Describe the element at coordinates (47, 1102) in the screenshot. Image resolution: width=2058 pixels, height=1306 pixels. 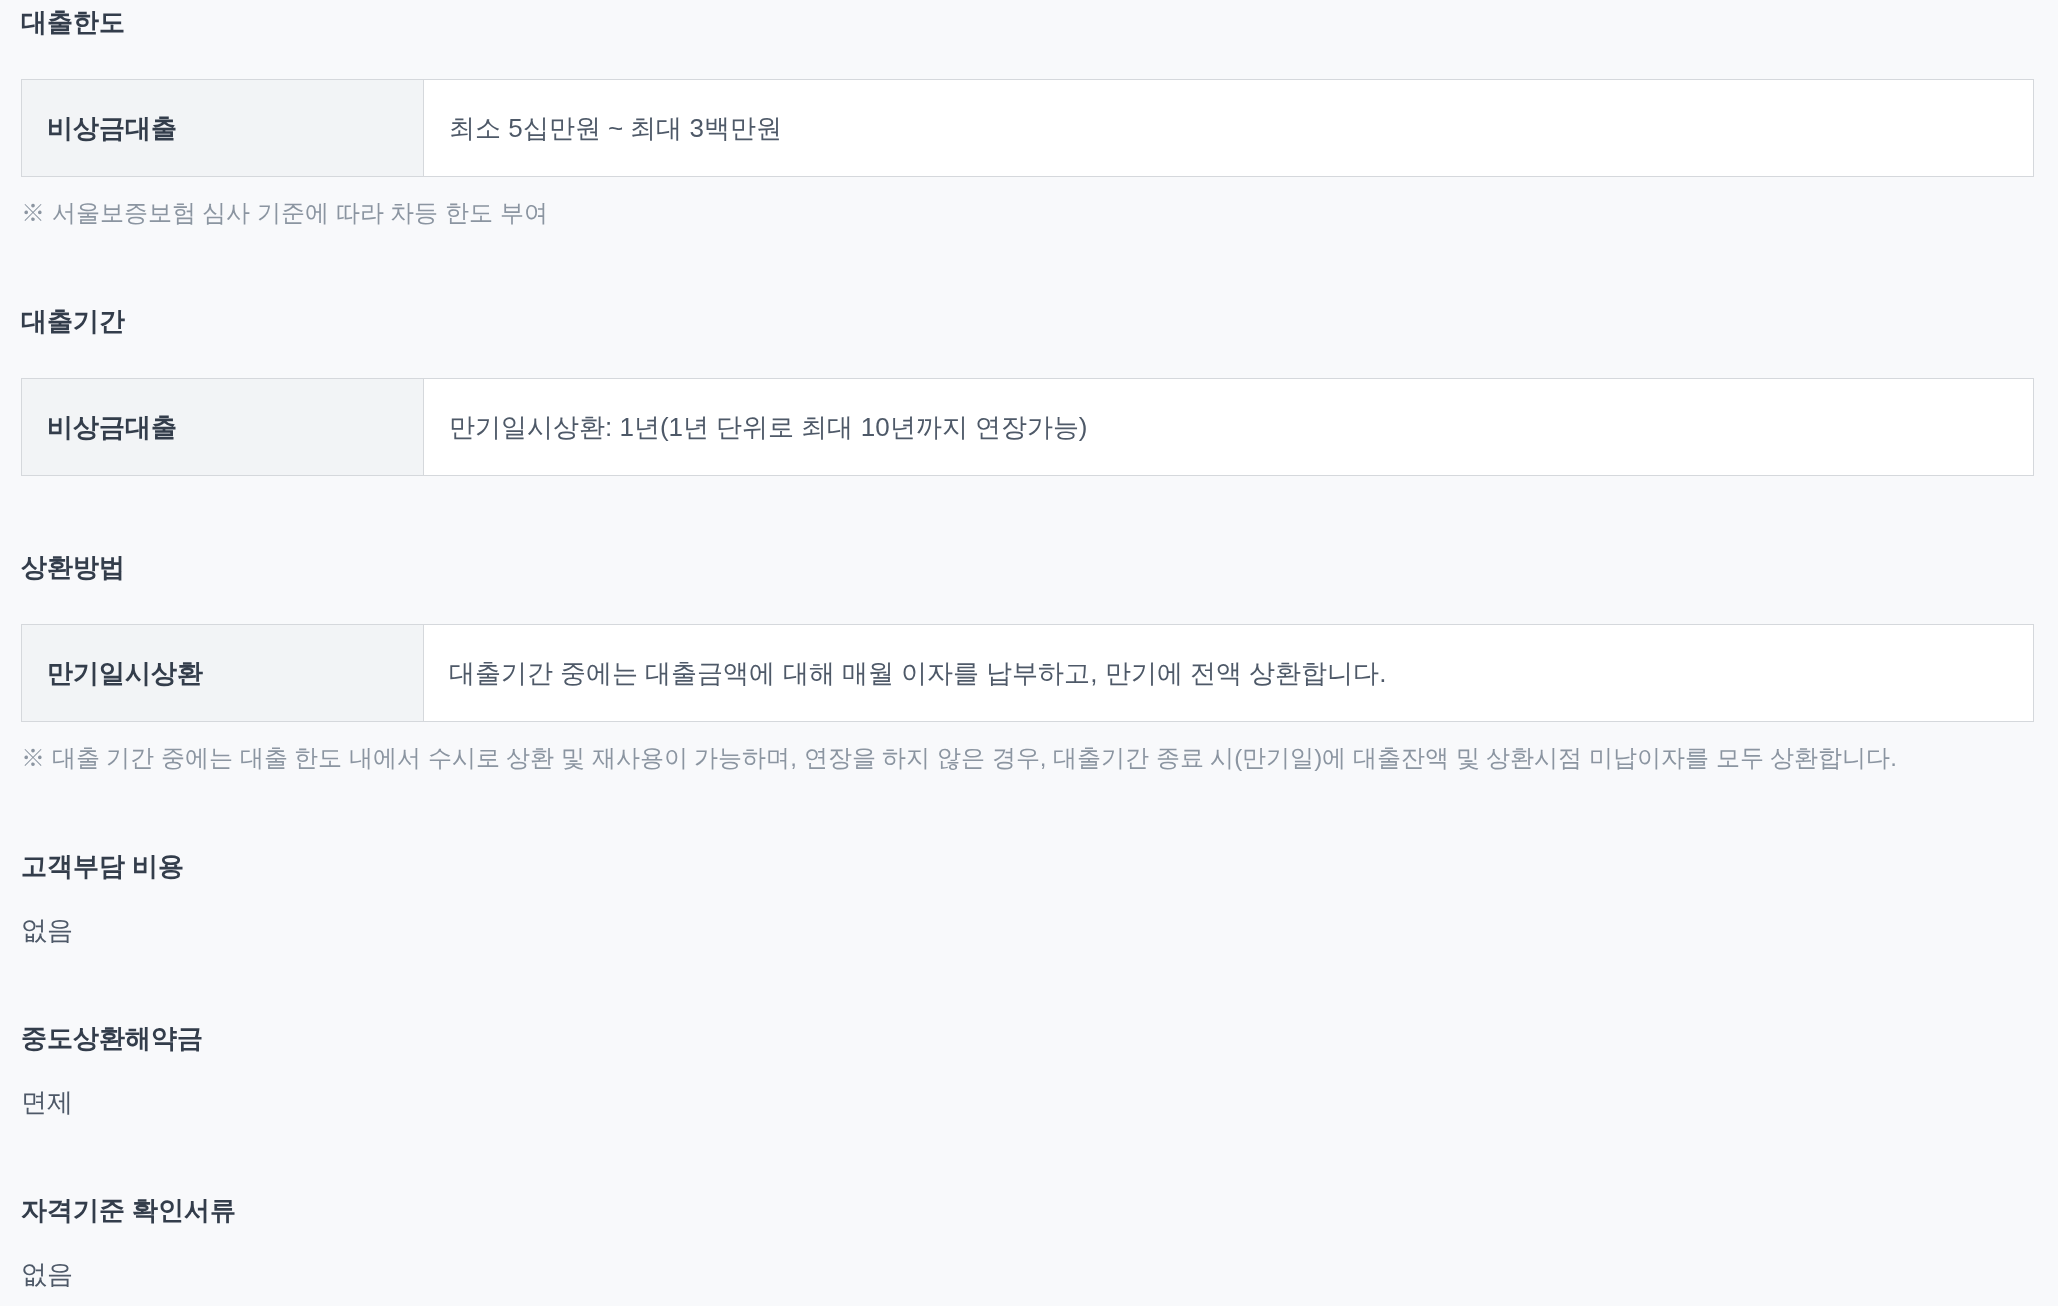
I see `section-text: 면제` at that location.